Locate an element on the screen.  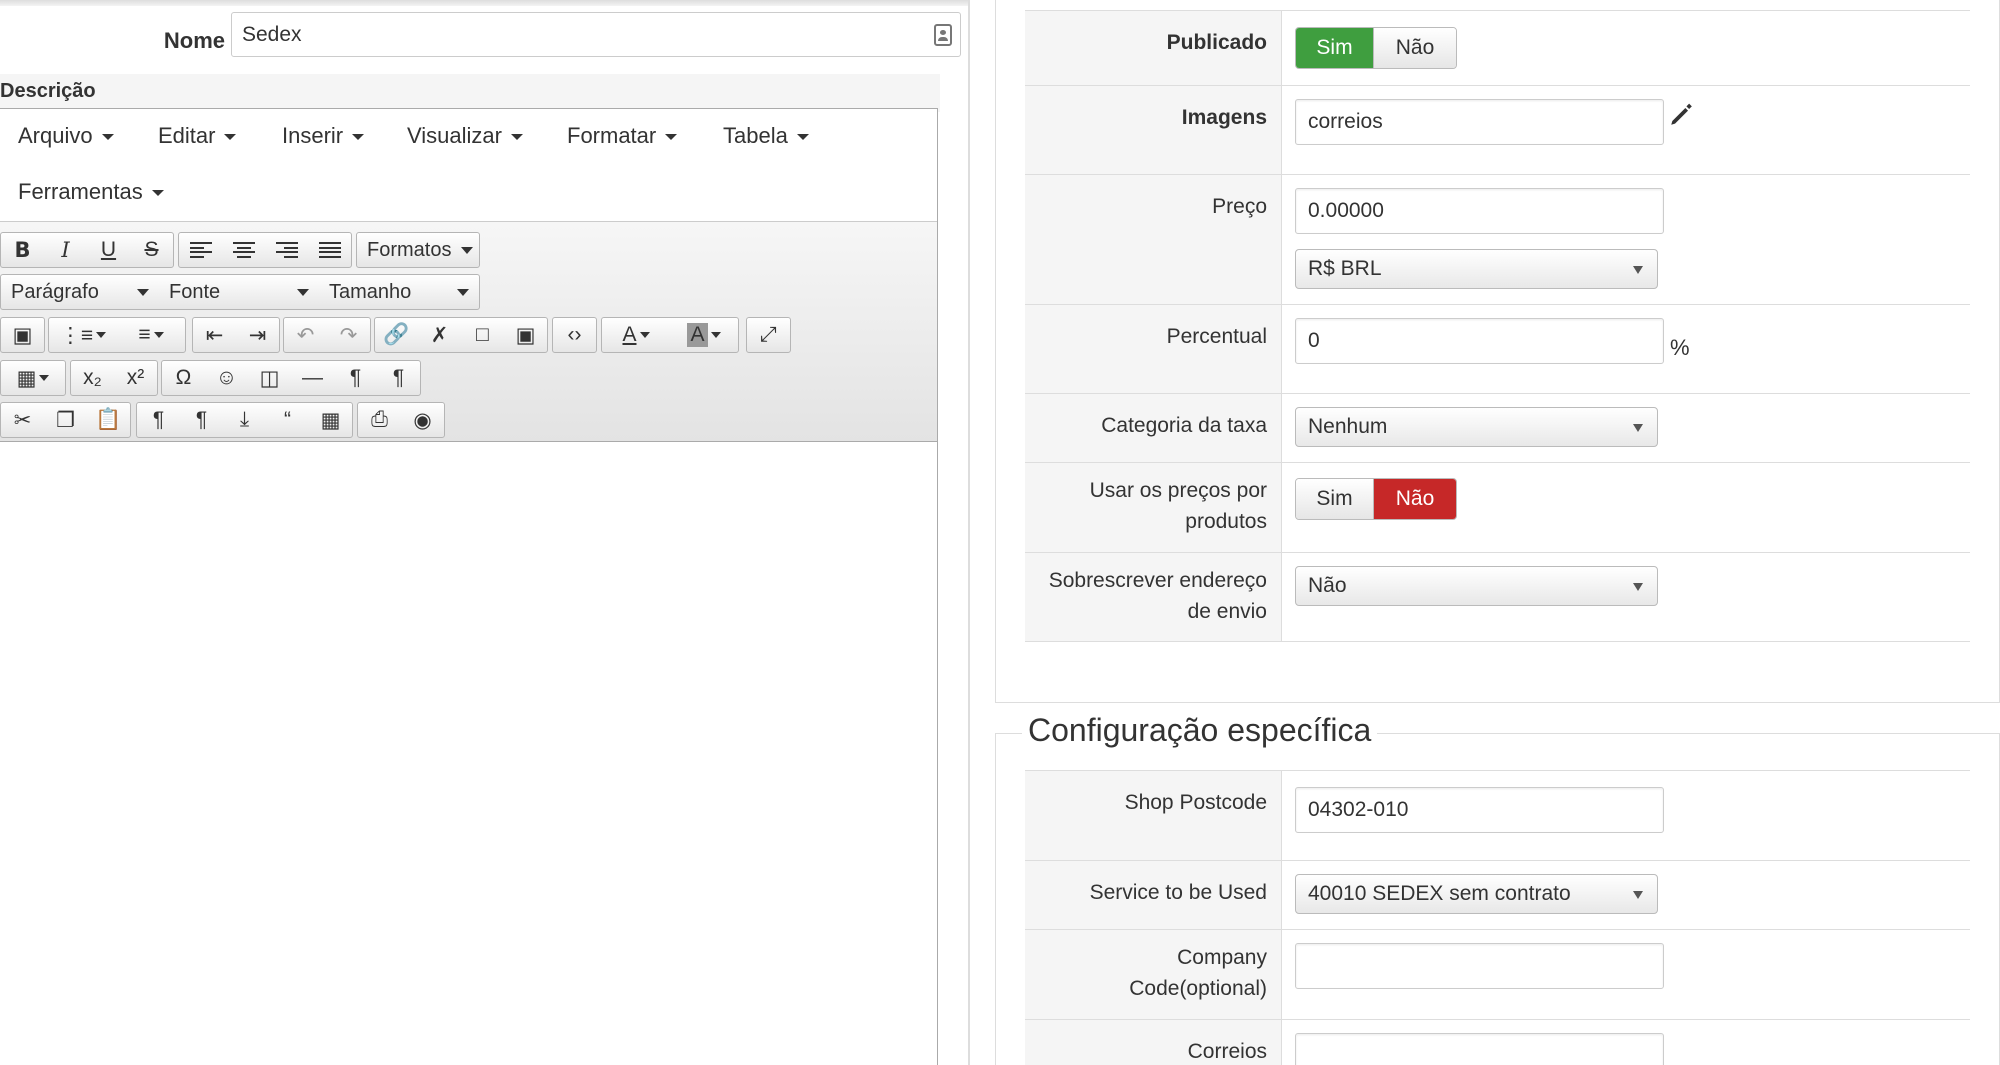
copy-icon: ❐ is located at coordinates (65, 420).